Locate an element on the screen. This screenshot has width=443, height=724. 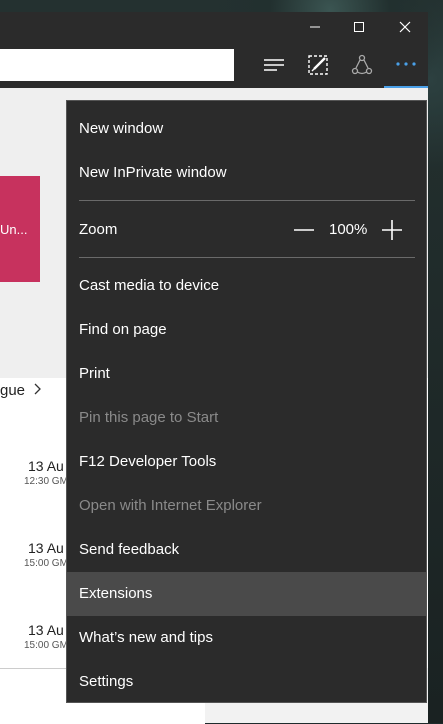
web-note-button is located at coordinates (318, 65).